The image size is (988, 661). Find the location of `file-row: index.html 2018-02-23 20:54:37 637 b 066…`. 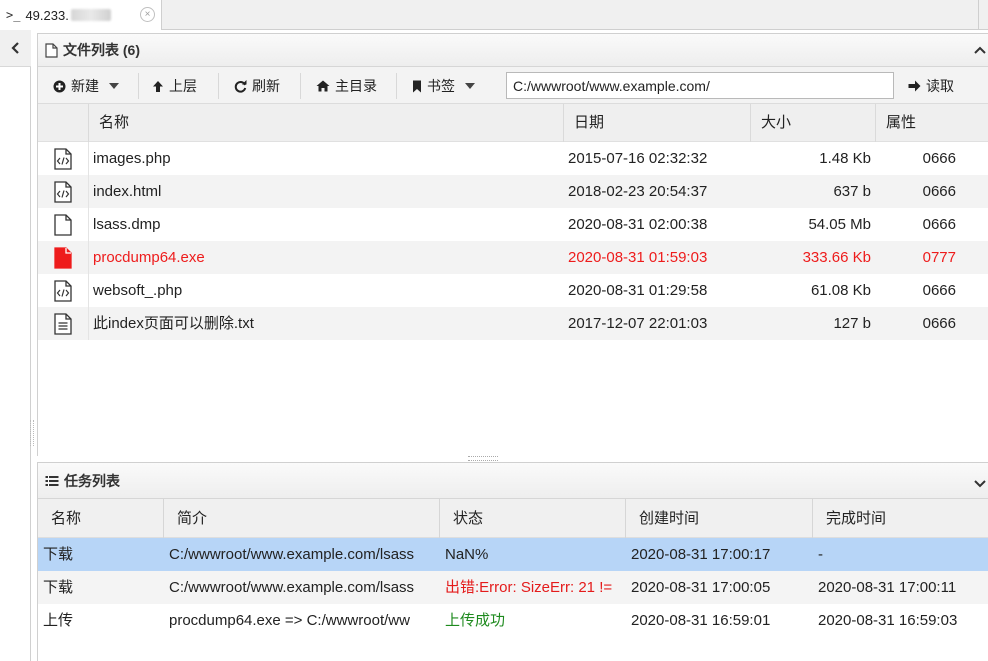

file-row: index.html 2018-02-23 20:54:37 637 b 066… is located at coordinates (513, 191).